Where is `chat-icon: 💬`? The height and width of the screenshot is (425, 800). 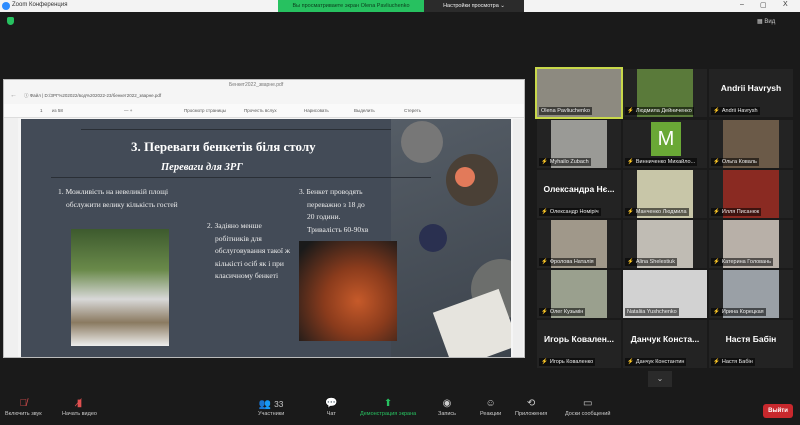
chat-icon: 💬 is located at coordinates (331, 403).